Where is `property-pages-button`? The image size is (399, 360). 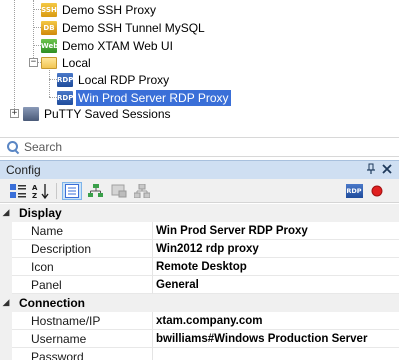
property-pages-button is located at coordinates (72, 191).